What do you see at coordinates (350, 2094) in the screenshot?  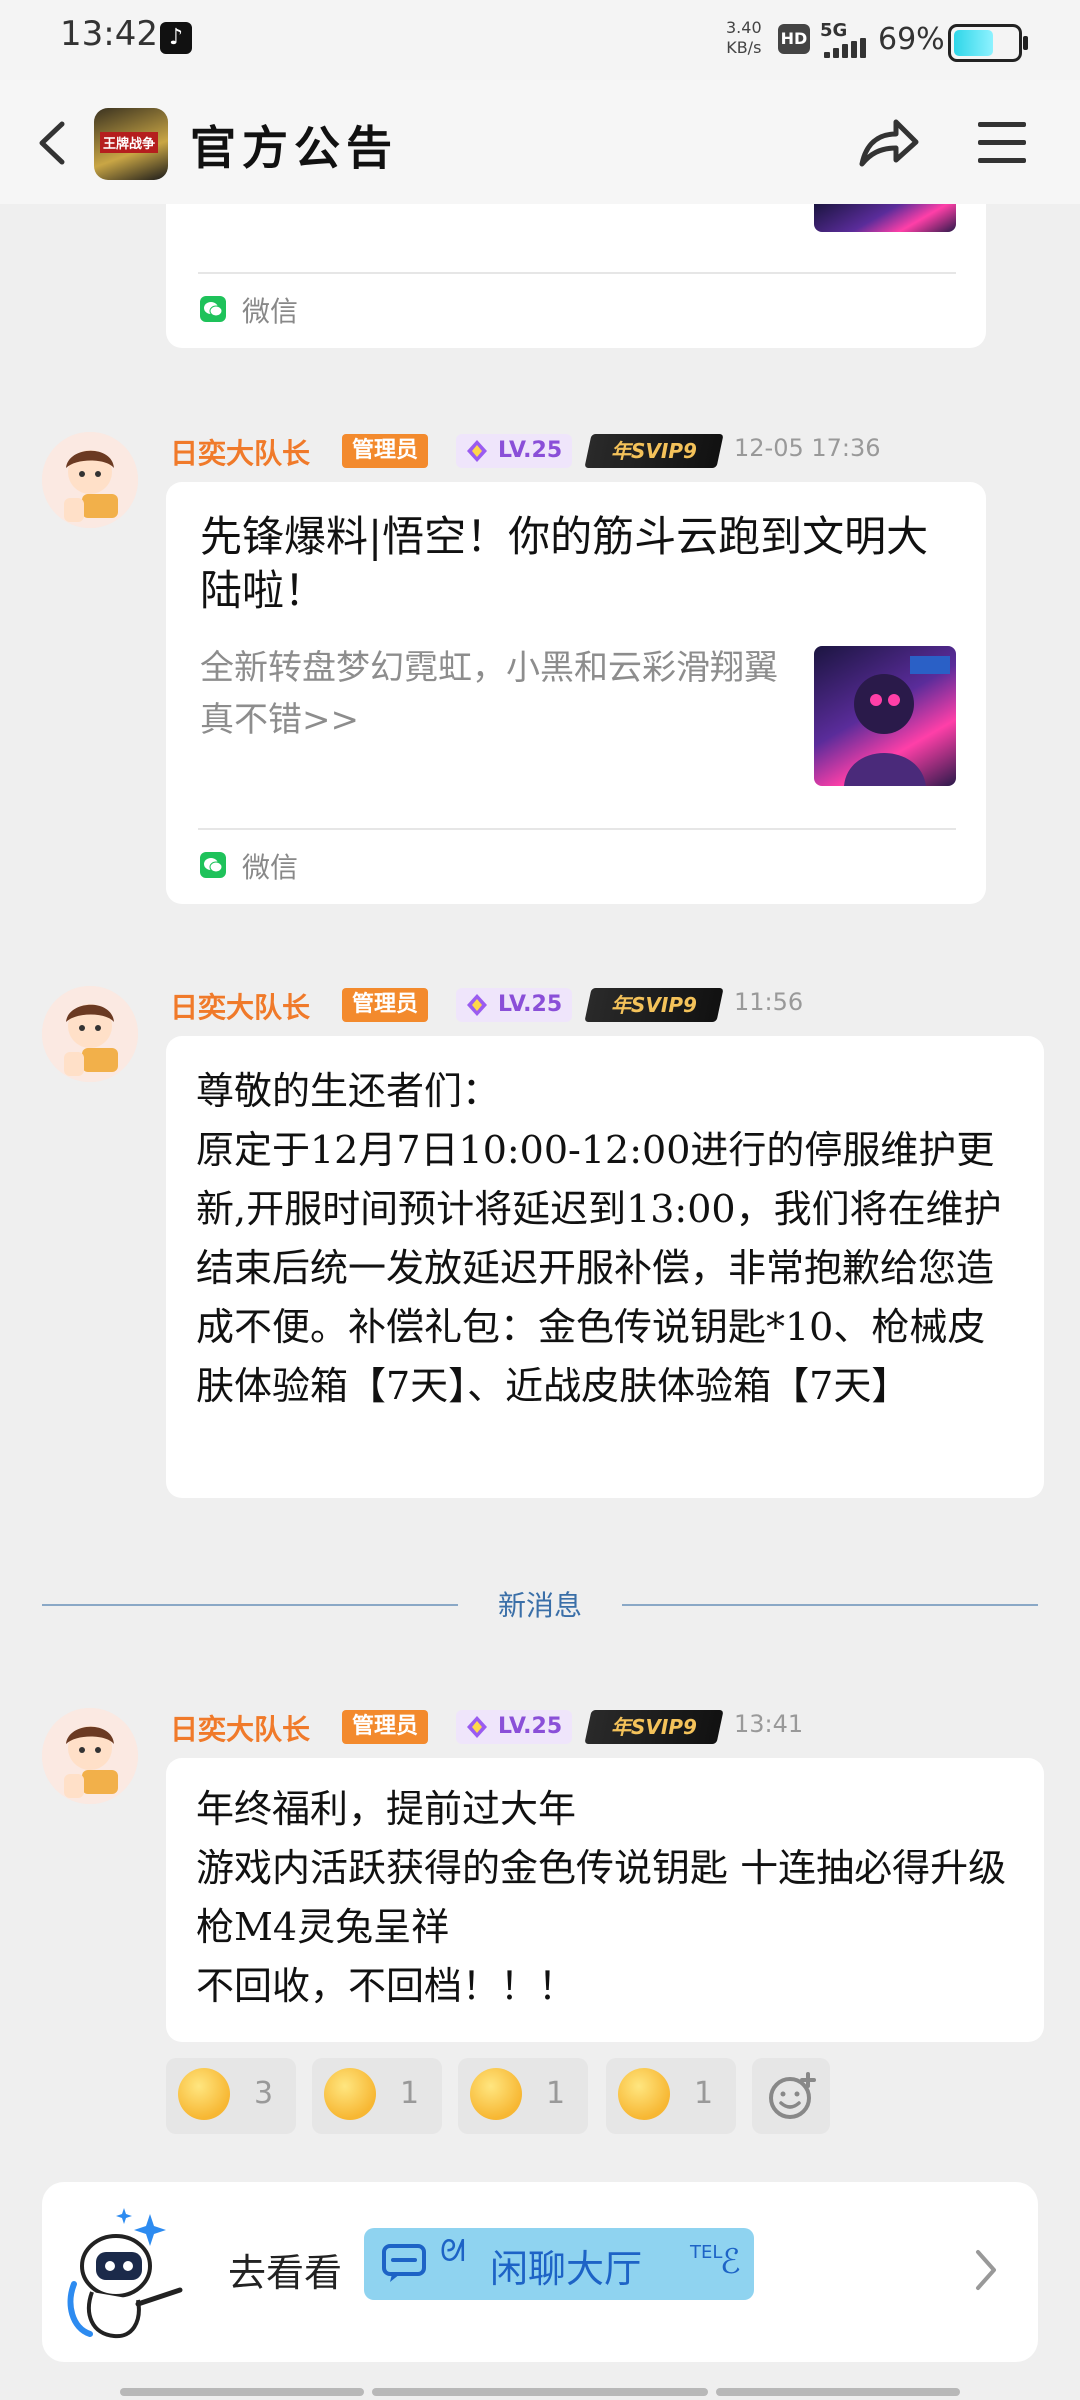 I see `kiss-emoji-icon` at bounding box center [350, 2094].